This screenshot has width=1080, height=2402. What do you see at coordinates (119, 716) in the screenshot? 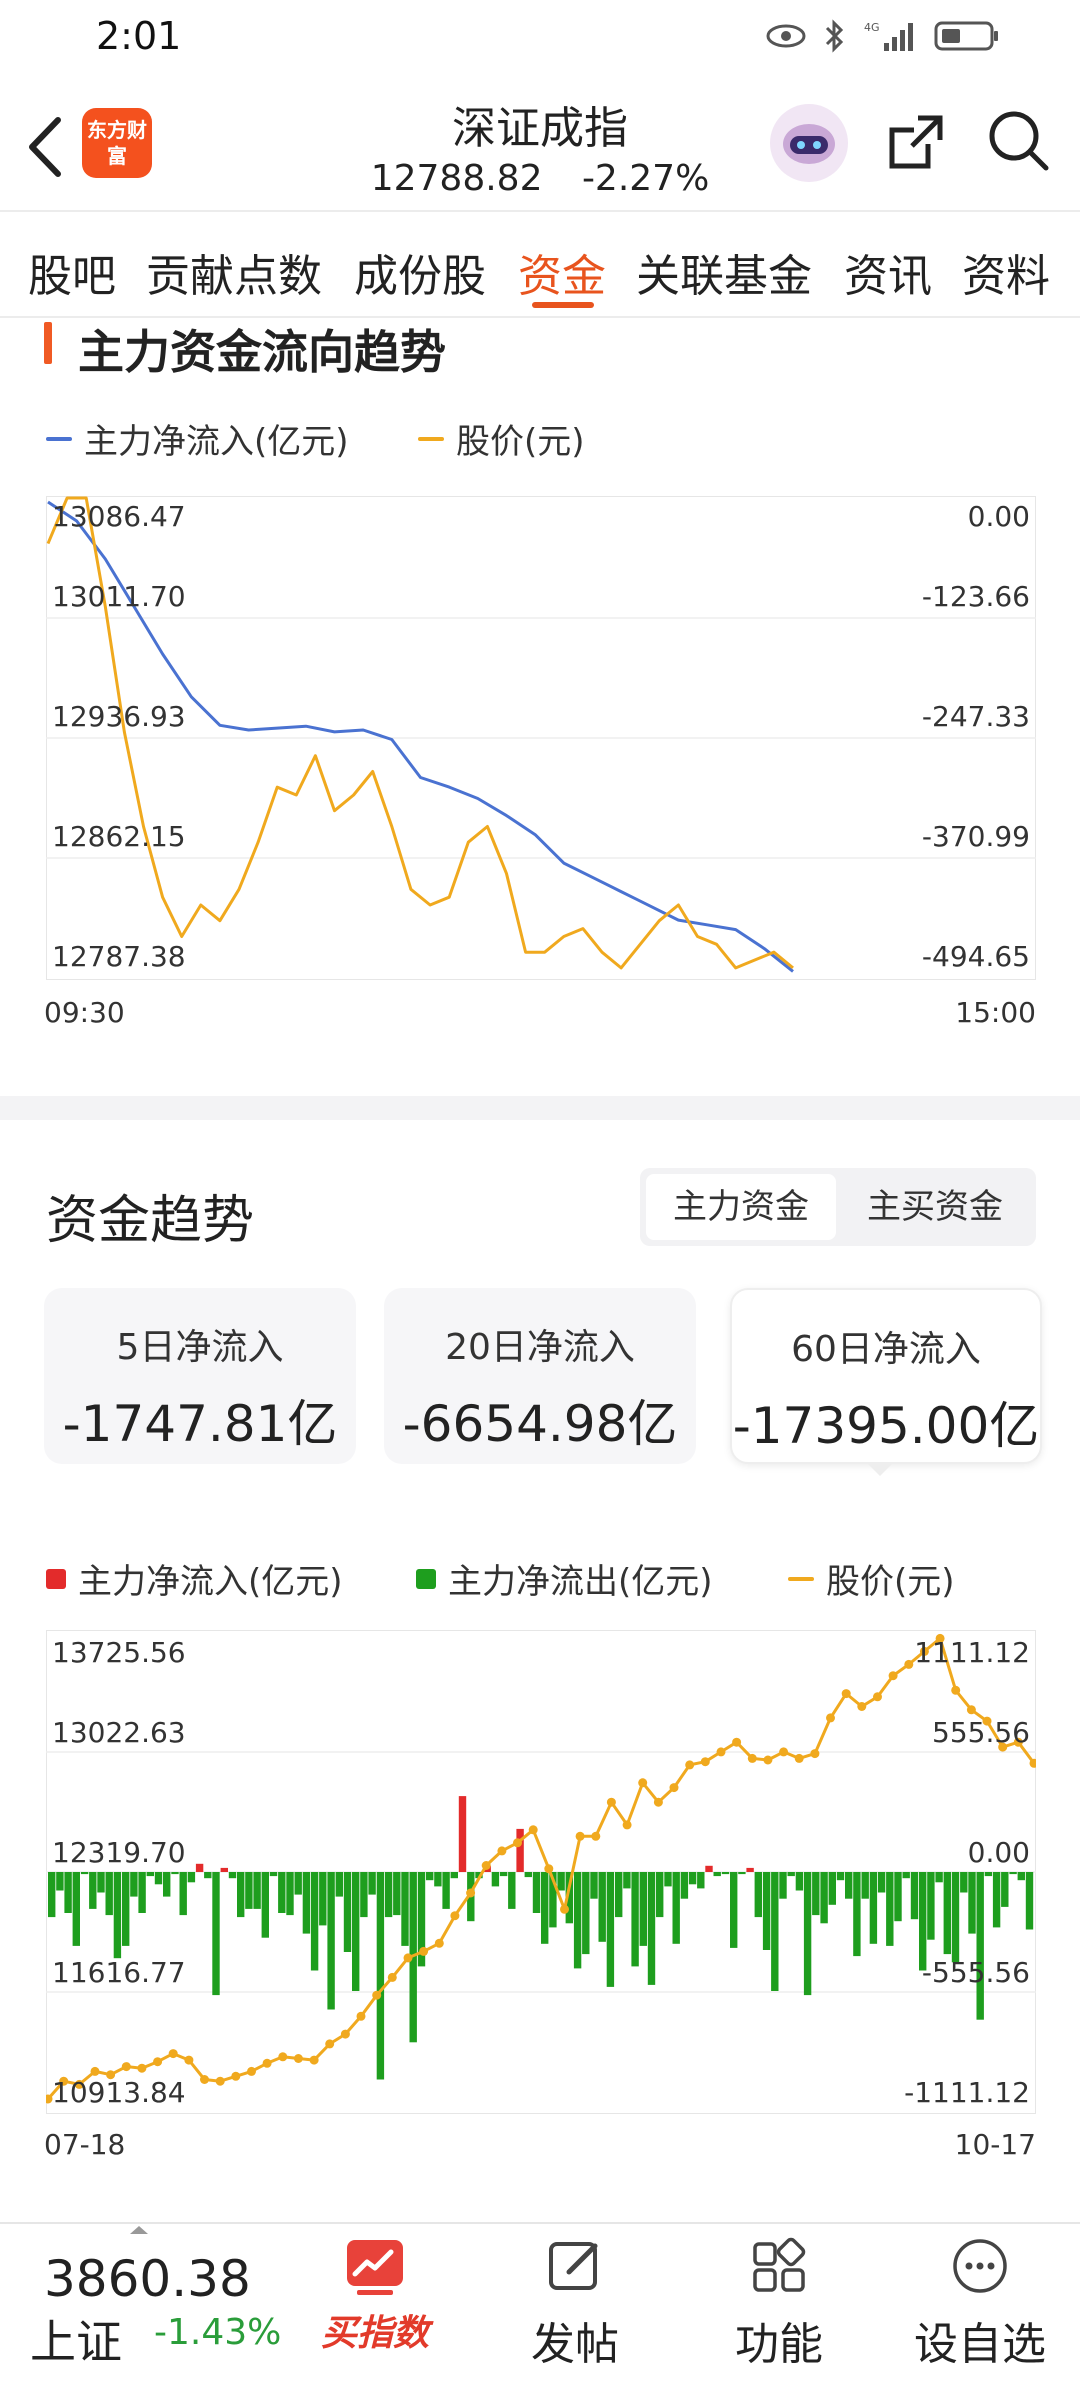
I see `y-left-tick: 12936.93` at bounding box center [119, 716].